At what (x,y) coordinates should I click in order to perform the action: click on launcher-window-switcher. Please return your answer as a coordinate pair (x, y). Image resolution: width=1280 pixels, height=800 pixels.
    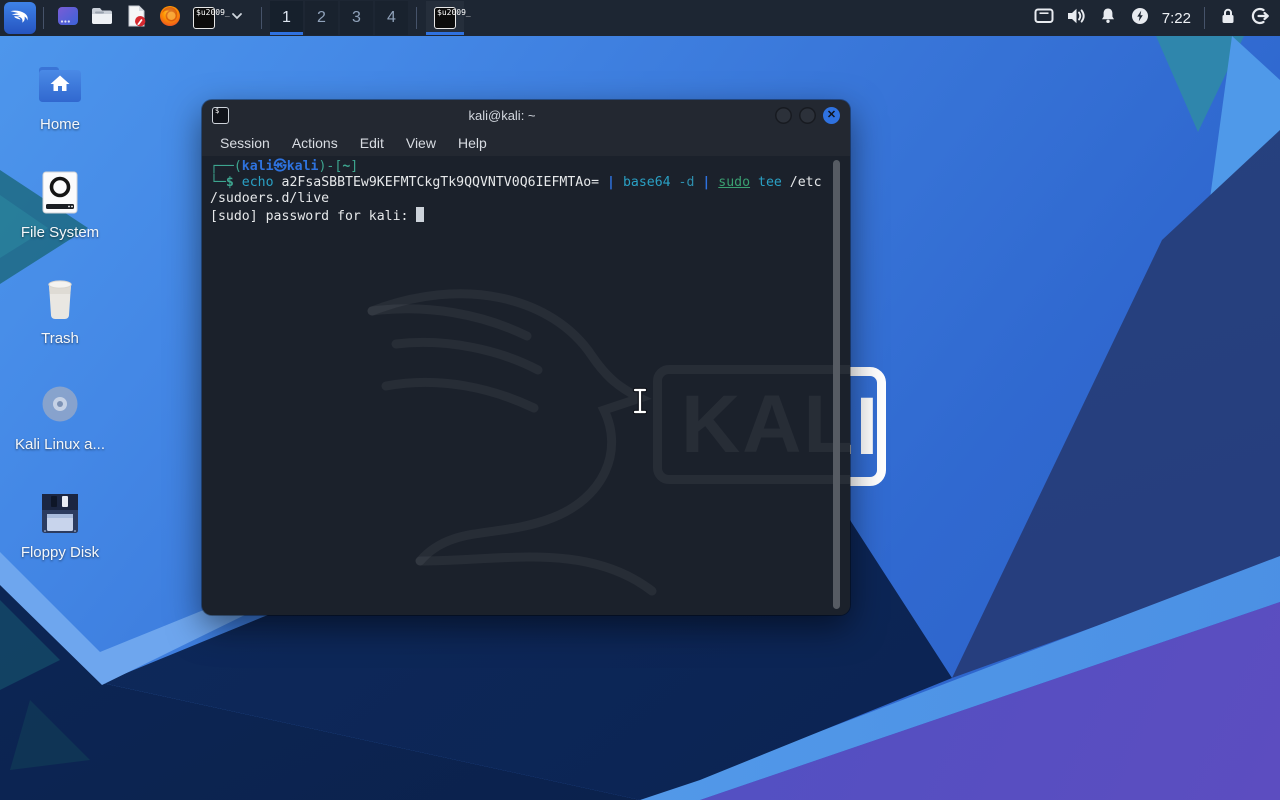
    Looking at the image, I should click on (68, 18).